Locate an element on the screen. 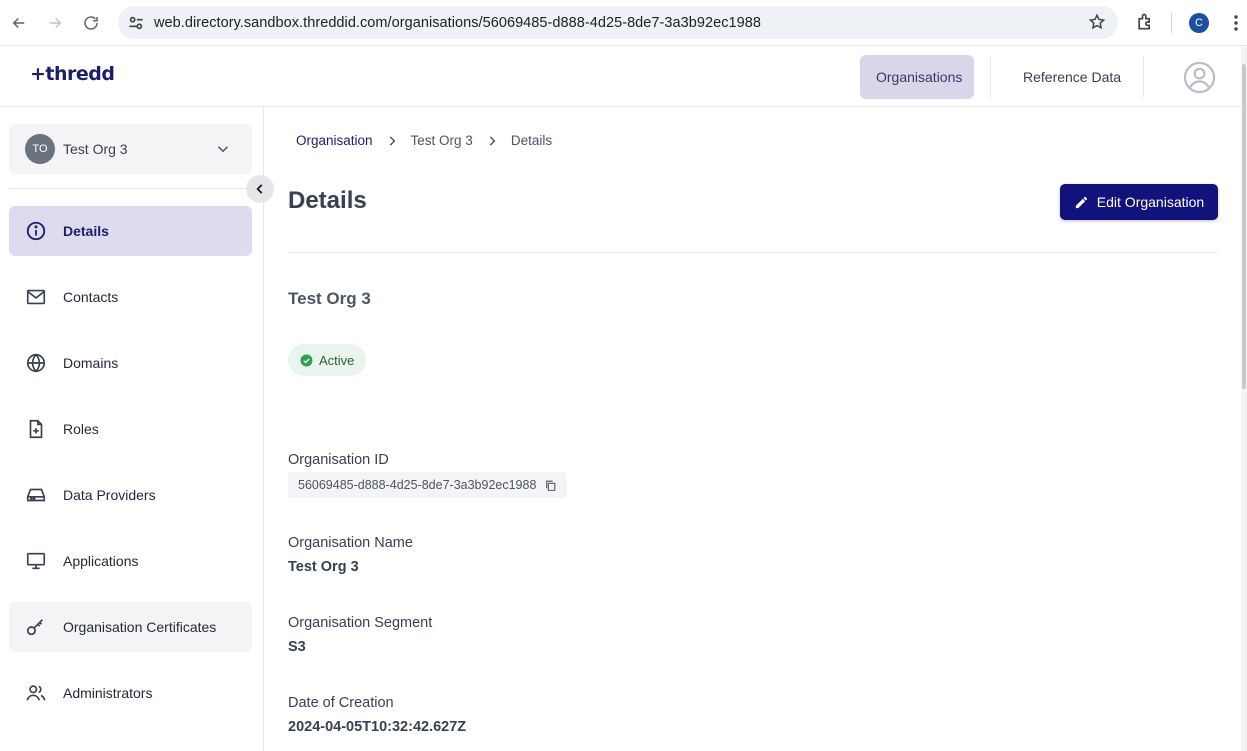 This screenshot has height=751, width=1247. date-of-creation-label: Date of Creation is located at coordinates (341, 703).